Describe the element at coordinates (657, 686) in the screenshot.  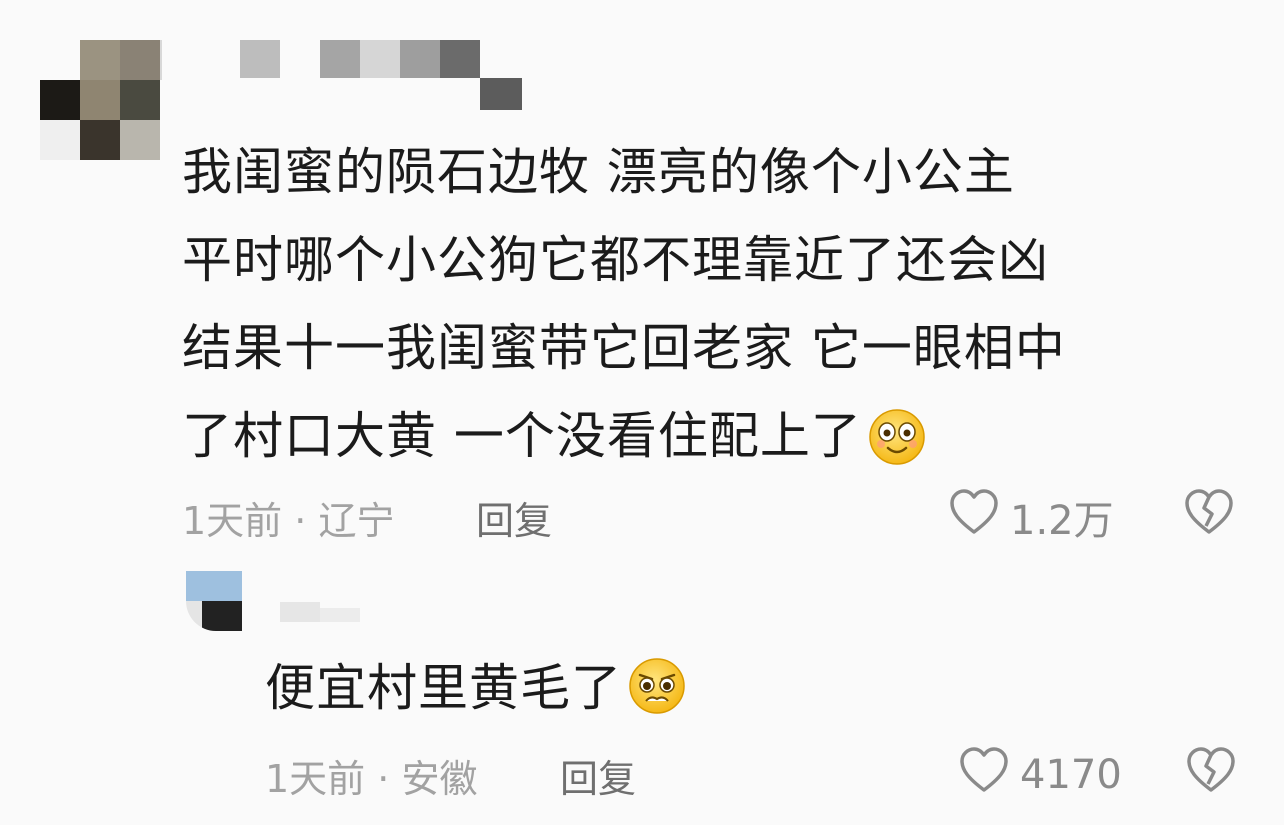
I see `pleading-emoji-icon` at that location.